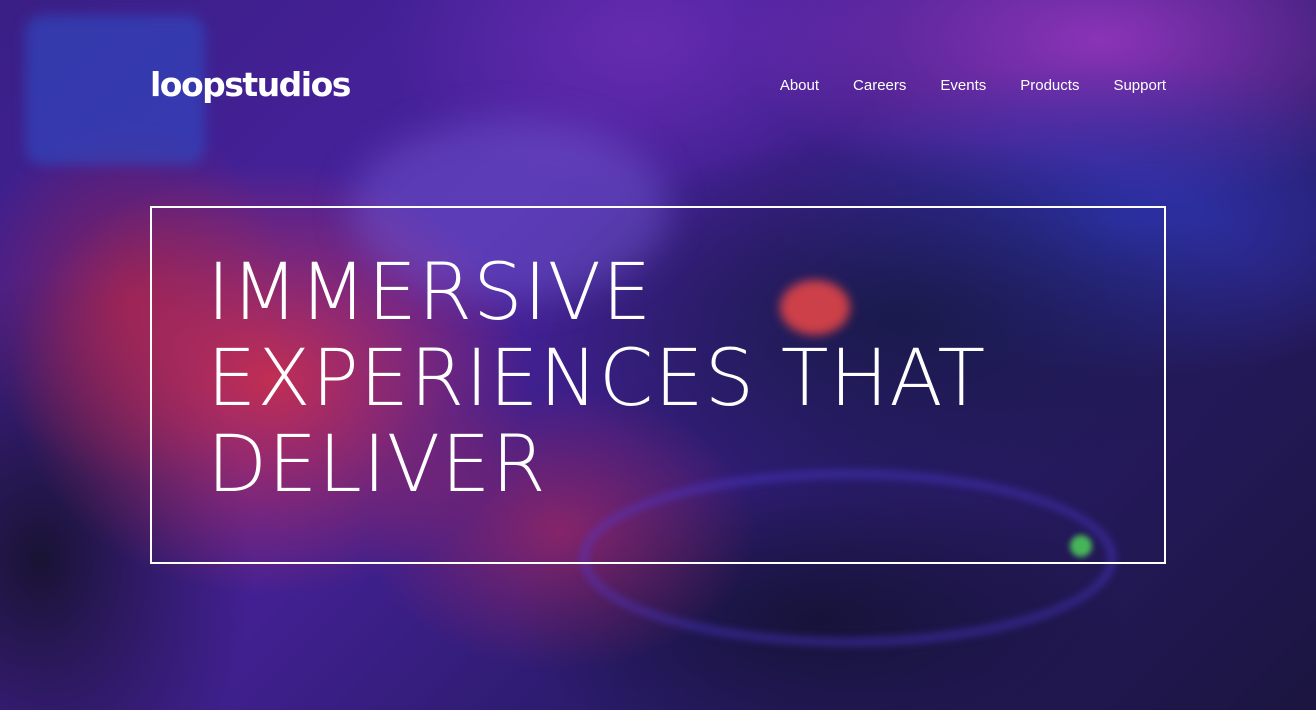 The width and height of the screenshot is (1316, 710). What do you see at coordinates (879, 85) in the screenshot?
I see `nav-link-careers: Careers` at bounding box center [879, 85].